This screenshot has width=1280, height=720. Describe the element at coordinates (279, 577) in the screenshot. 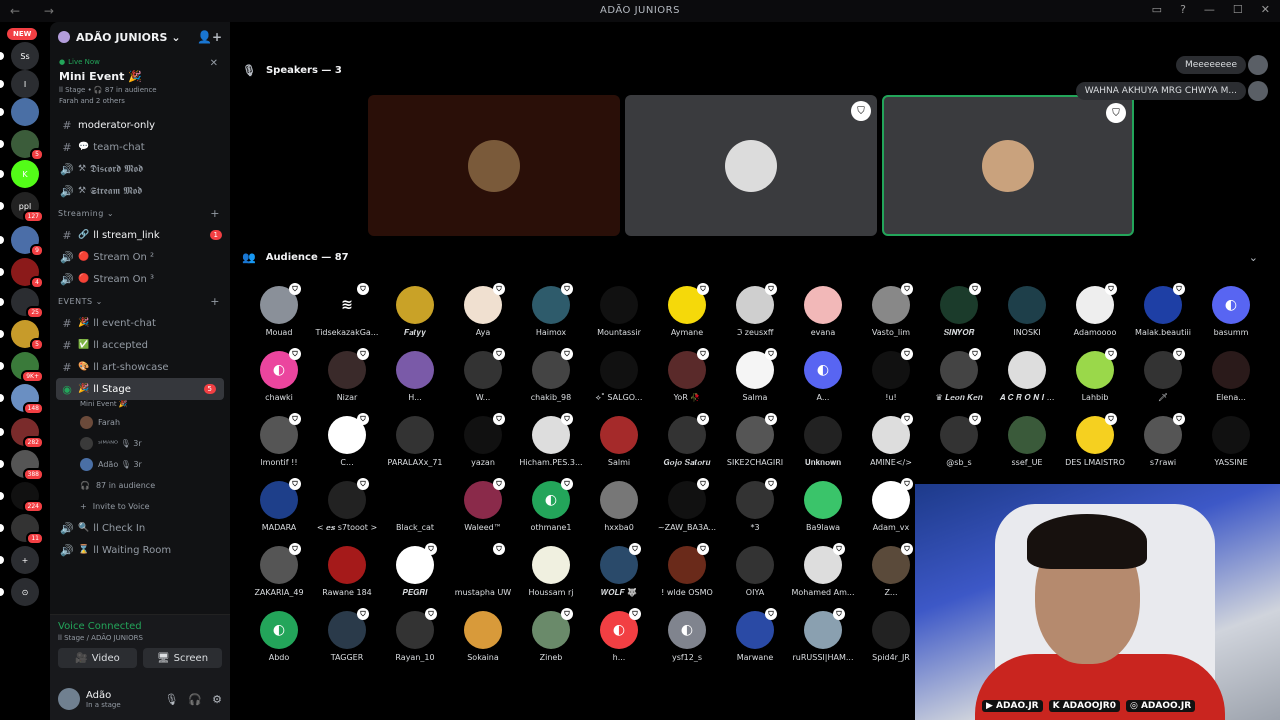

I see `audience-member: ⛉ ZAKARIA_49` at that location.